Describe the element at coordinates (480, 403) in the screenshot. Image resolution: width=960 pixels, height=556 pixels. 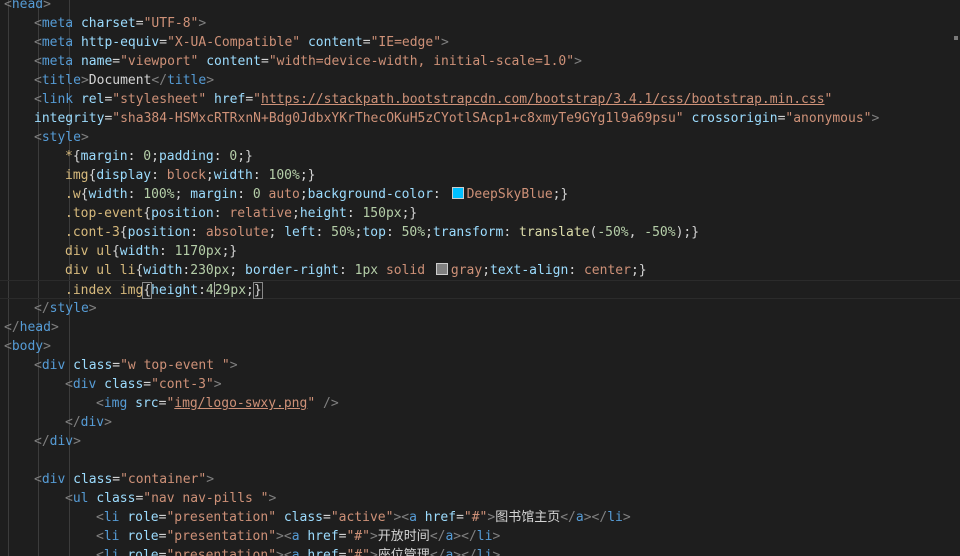
I see `code-line: <img src="img/logo-swxy.png" />` at that location.